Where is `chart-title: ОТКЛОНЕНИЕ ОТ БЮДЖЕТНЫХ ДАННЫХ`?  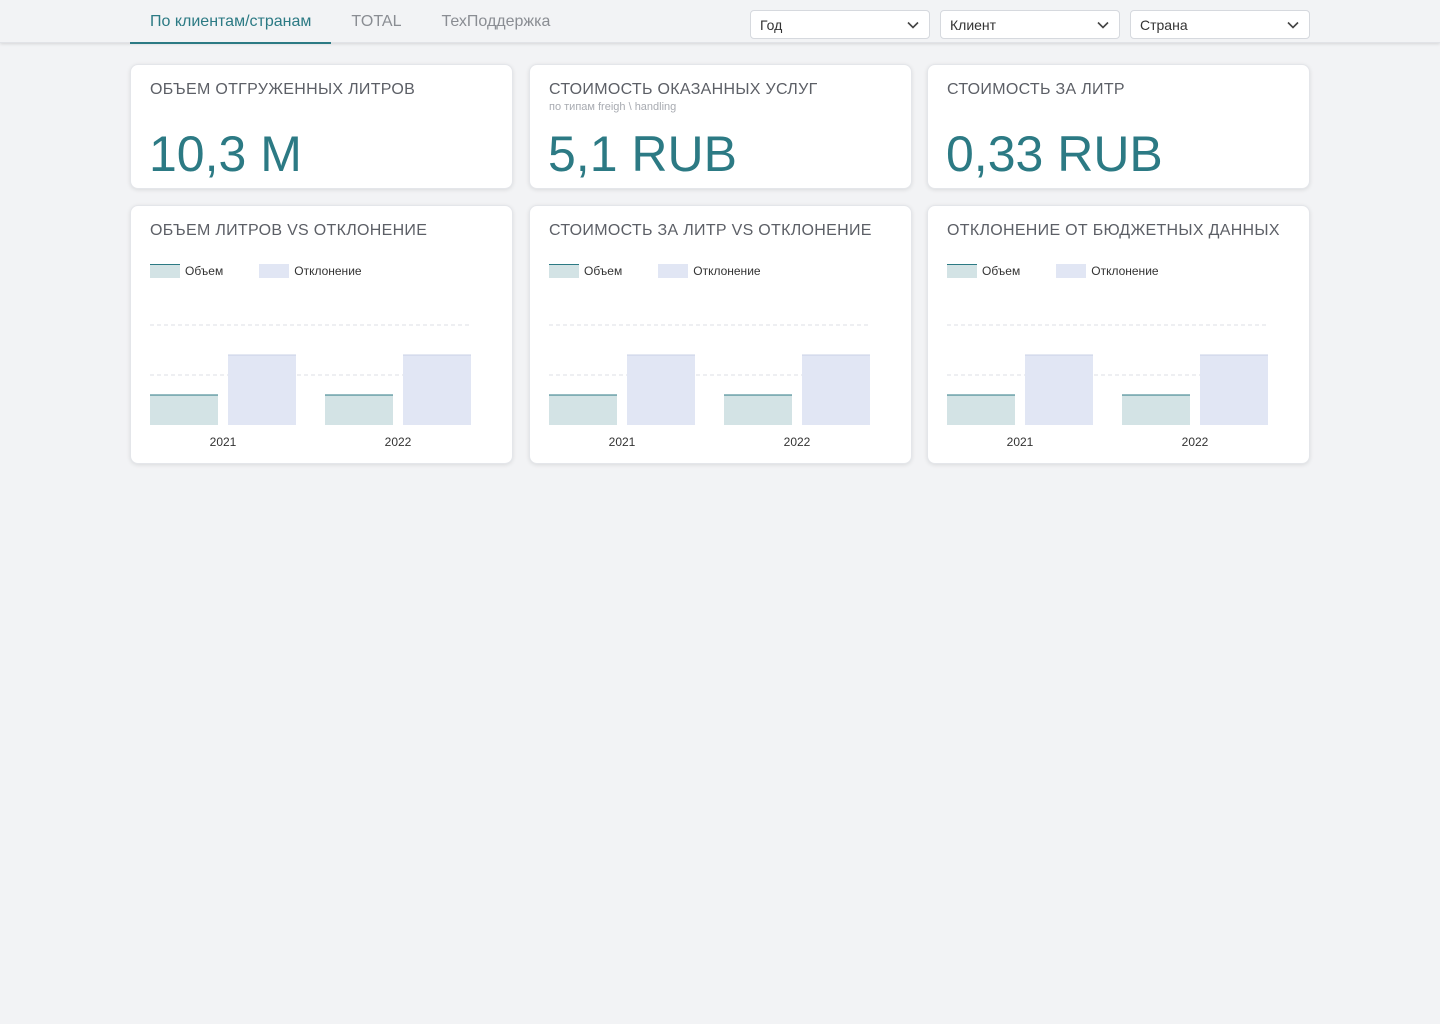
chart-title: ОТКЛОНЕНИЕ ОТ БЮДЖЕТНЫХ ДАННЫХ is located at coordinates (1113, 230).